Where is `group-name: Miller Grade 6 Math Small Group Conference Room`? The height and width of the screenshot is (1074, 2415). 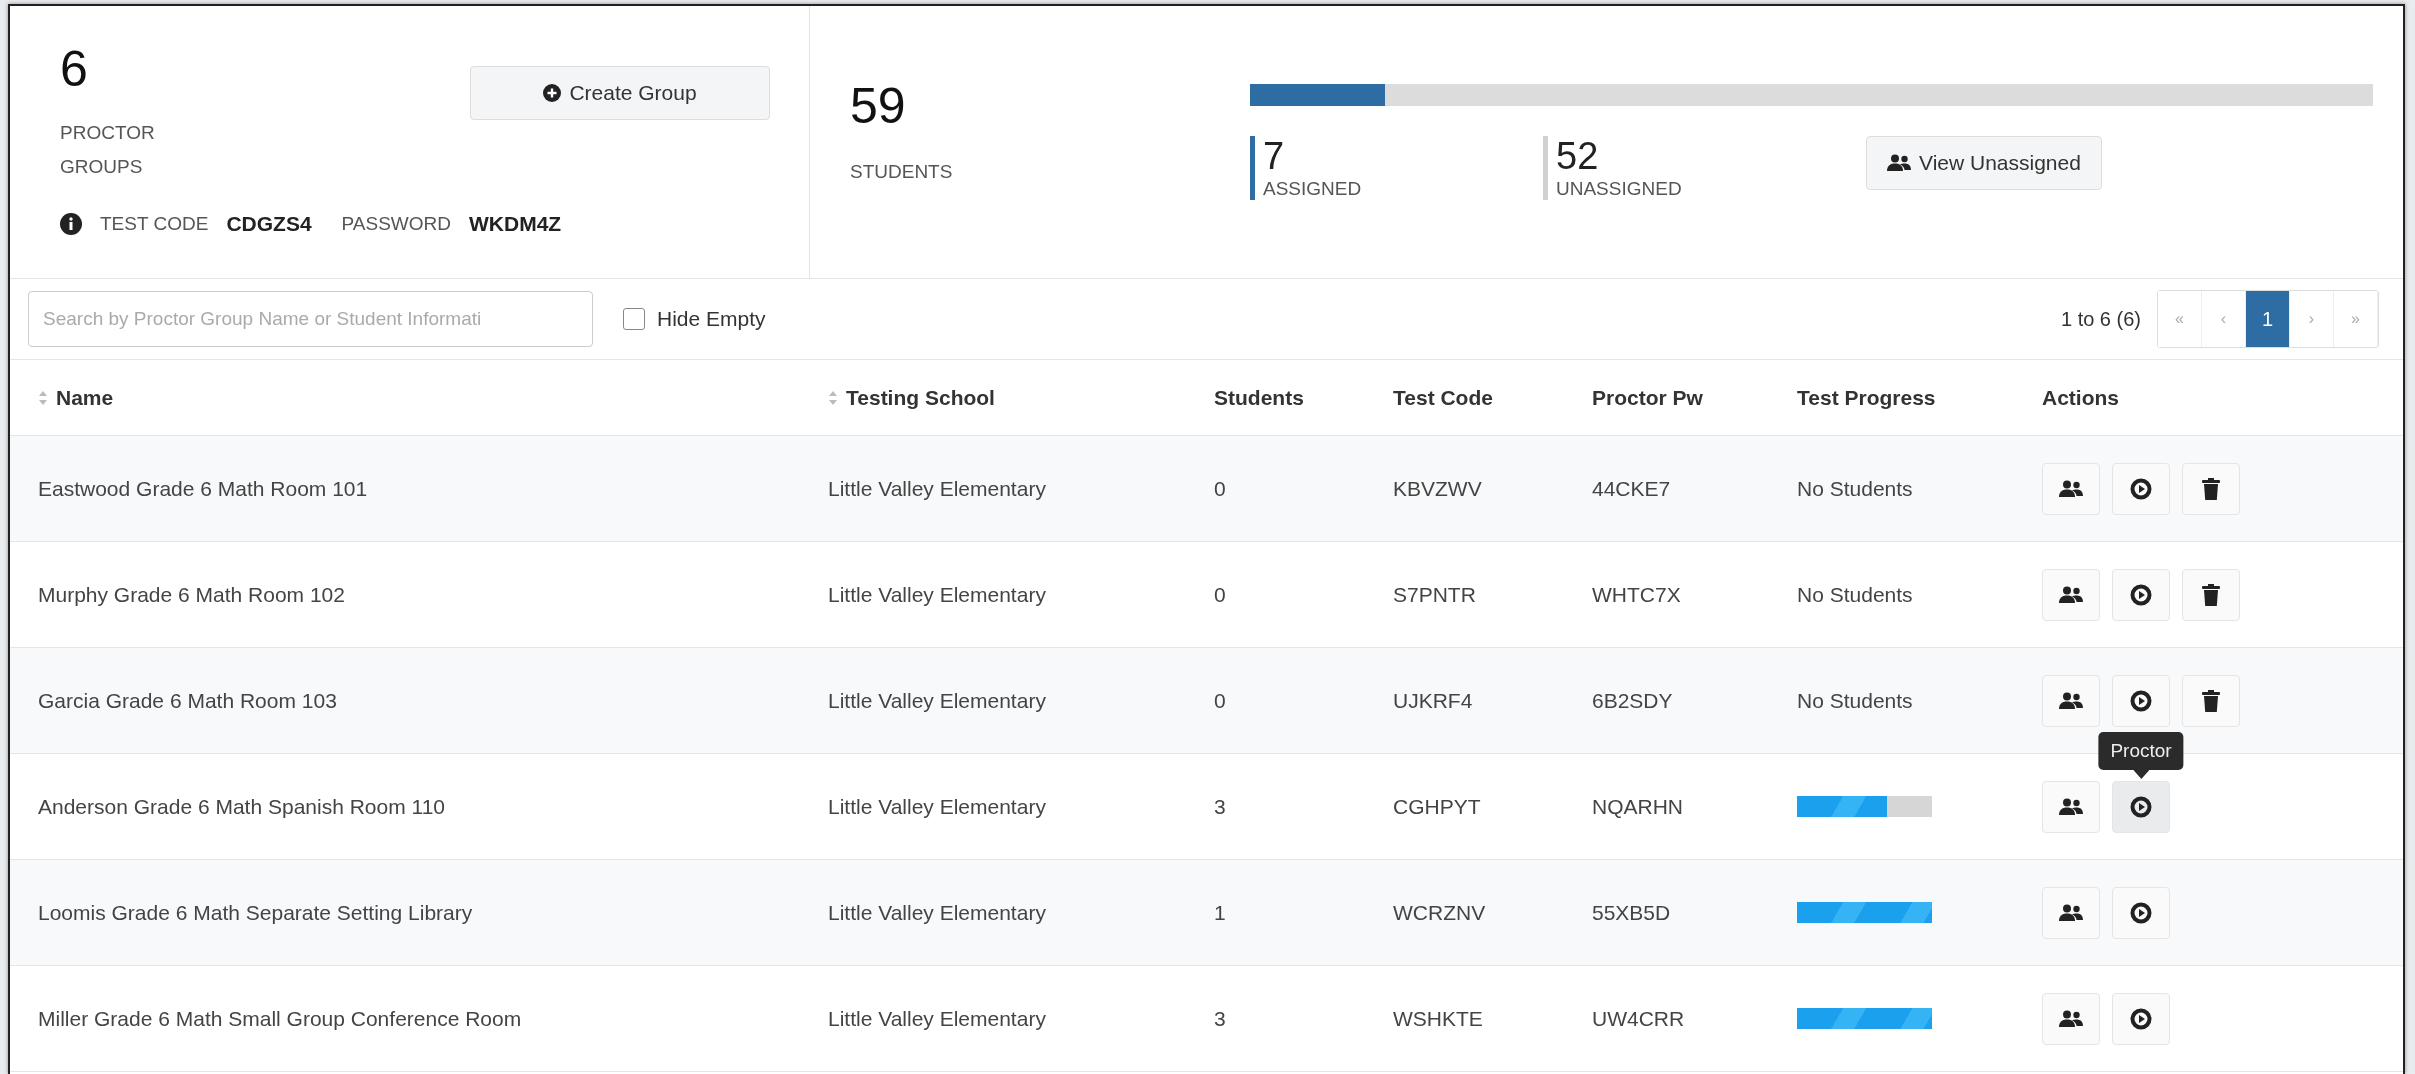 group-name: Miller Grade 6 Math Small Group Conference Room is located at coordinates (280, 1018).